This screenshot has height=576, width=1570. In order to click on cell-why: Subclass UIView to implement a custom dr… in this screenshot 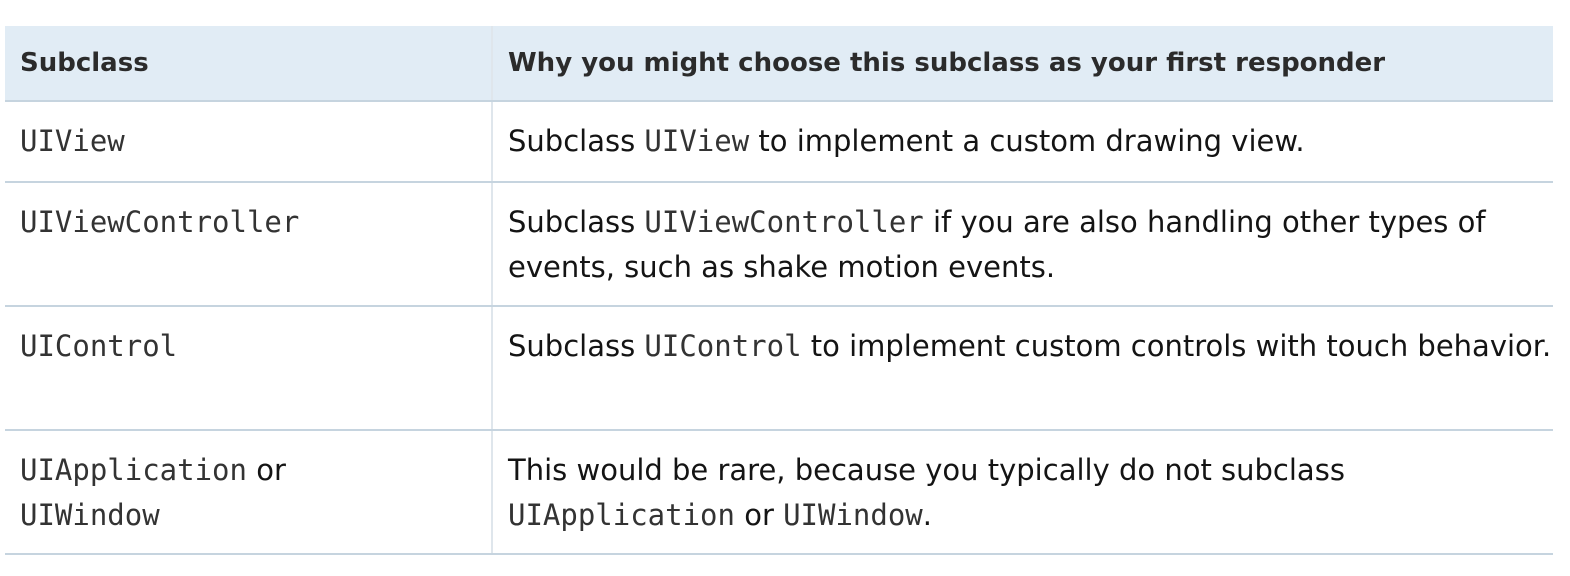, I will do `click(1022, 142)`.